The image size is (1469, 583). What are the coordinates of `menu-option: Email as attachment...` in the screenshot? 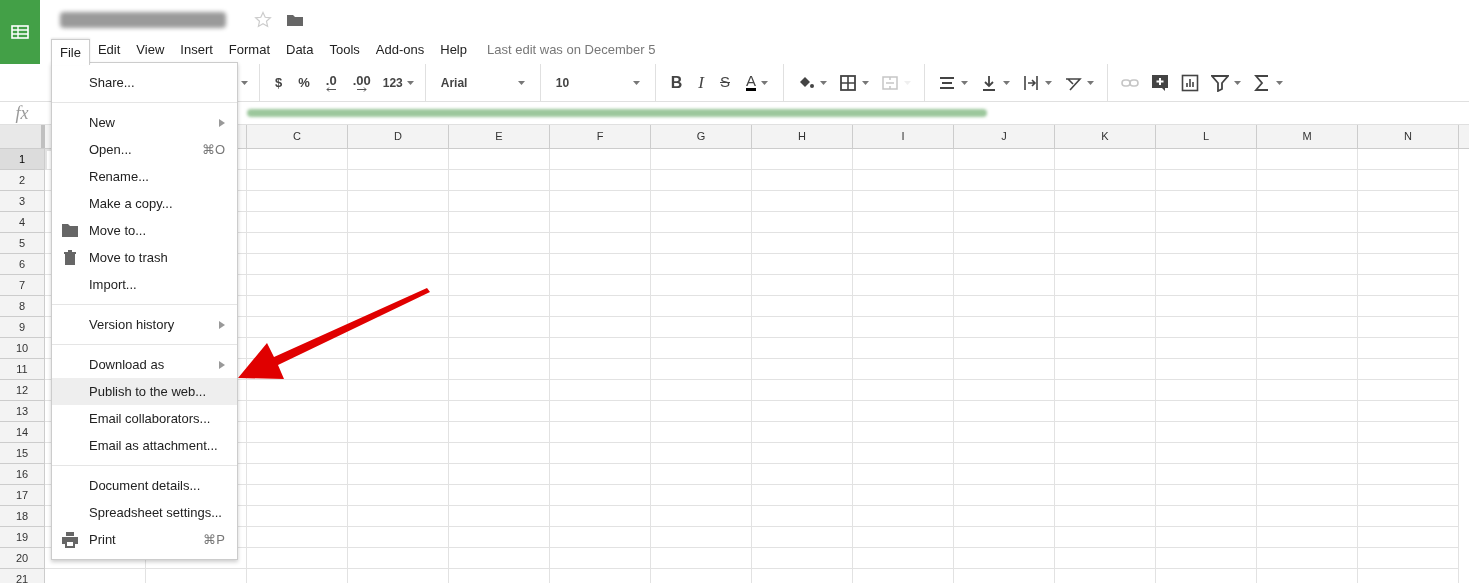 It's located at (144, 445).